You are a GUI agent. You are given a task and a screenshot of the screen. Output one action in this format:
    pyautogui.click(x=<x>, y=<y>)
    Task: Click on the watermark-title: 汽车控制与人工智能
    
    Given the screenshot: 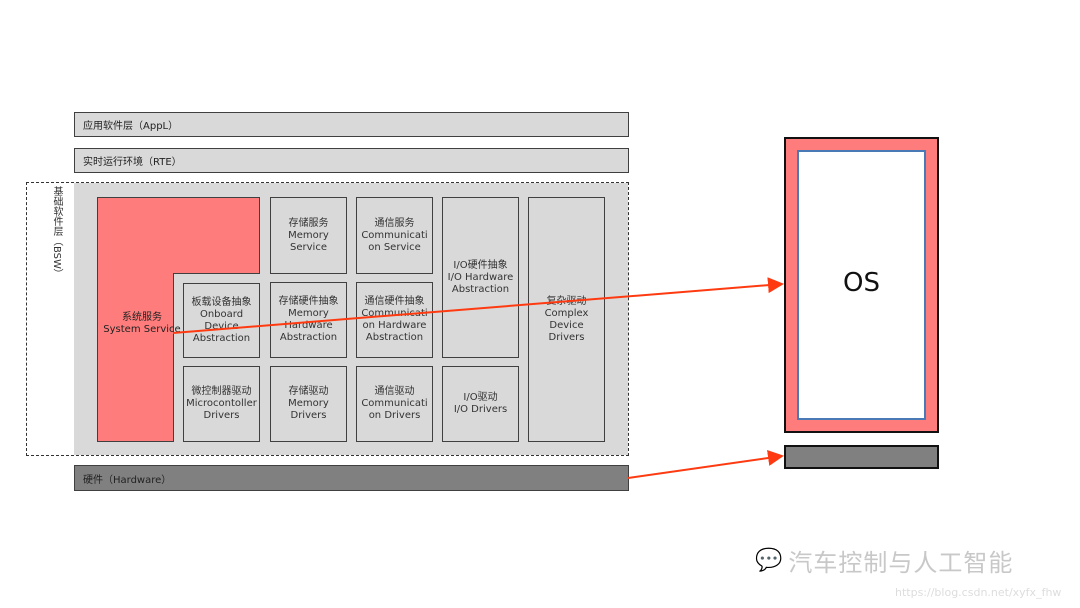 What is the action you would take?
    pyautogui.click(x=901, y=563)
    